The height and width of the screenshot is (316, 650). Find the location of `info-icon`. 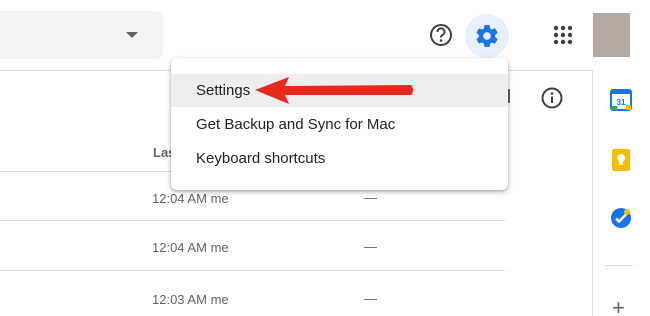

info-icon is located at coordinates (552, 98).